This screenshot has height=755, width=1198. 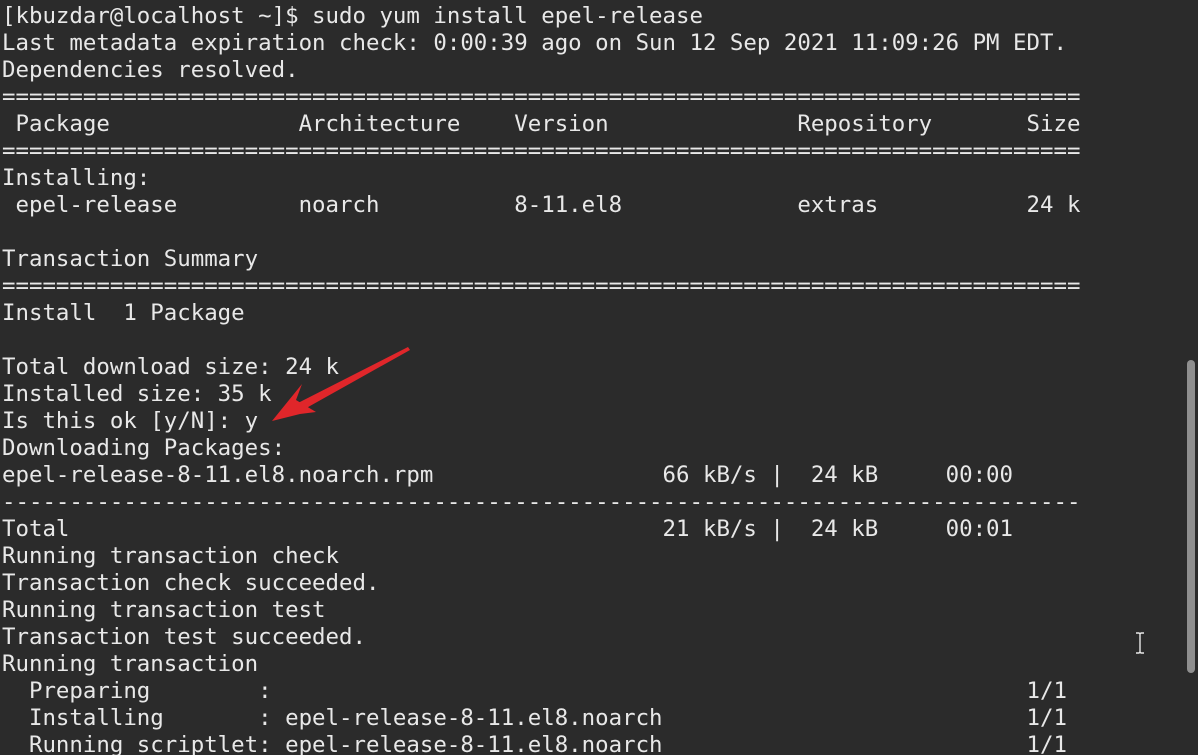 What do you see at coordinates (76, 178) in the screenshot?
I see `terminal-line: Installing:` at bounding box center [76, 178].